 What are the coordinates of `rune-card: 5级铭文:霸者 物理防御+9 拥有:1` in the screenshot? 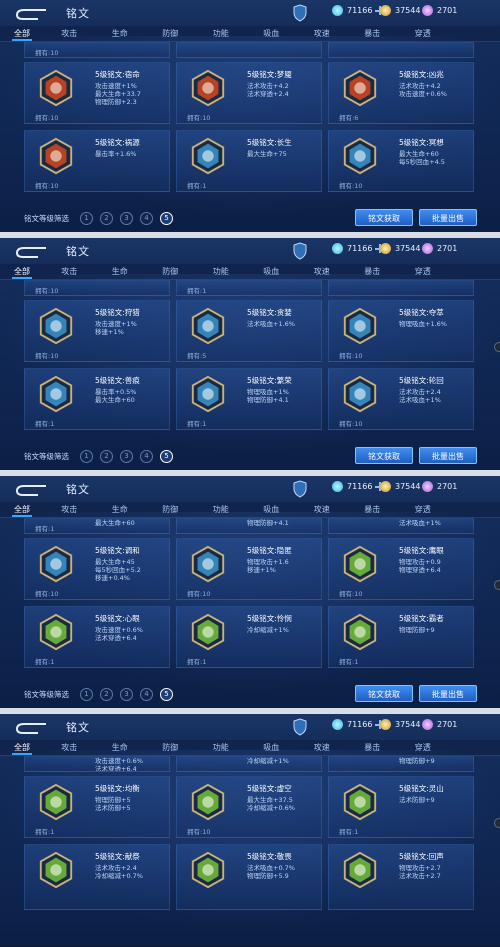 It's located at (401, 637).